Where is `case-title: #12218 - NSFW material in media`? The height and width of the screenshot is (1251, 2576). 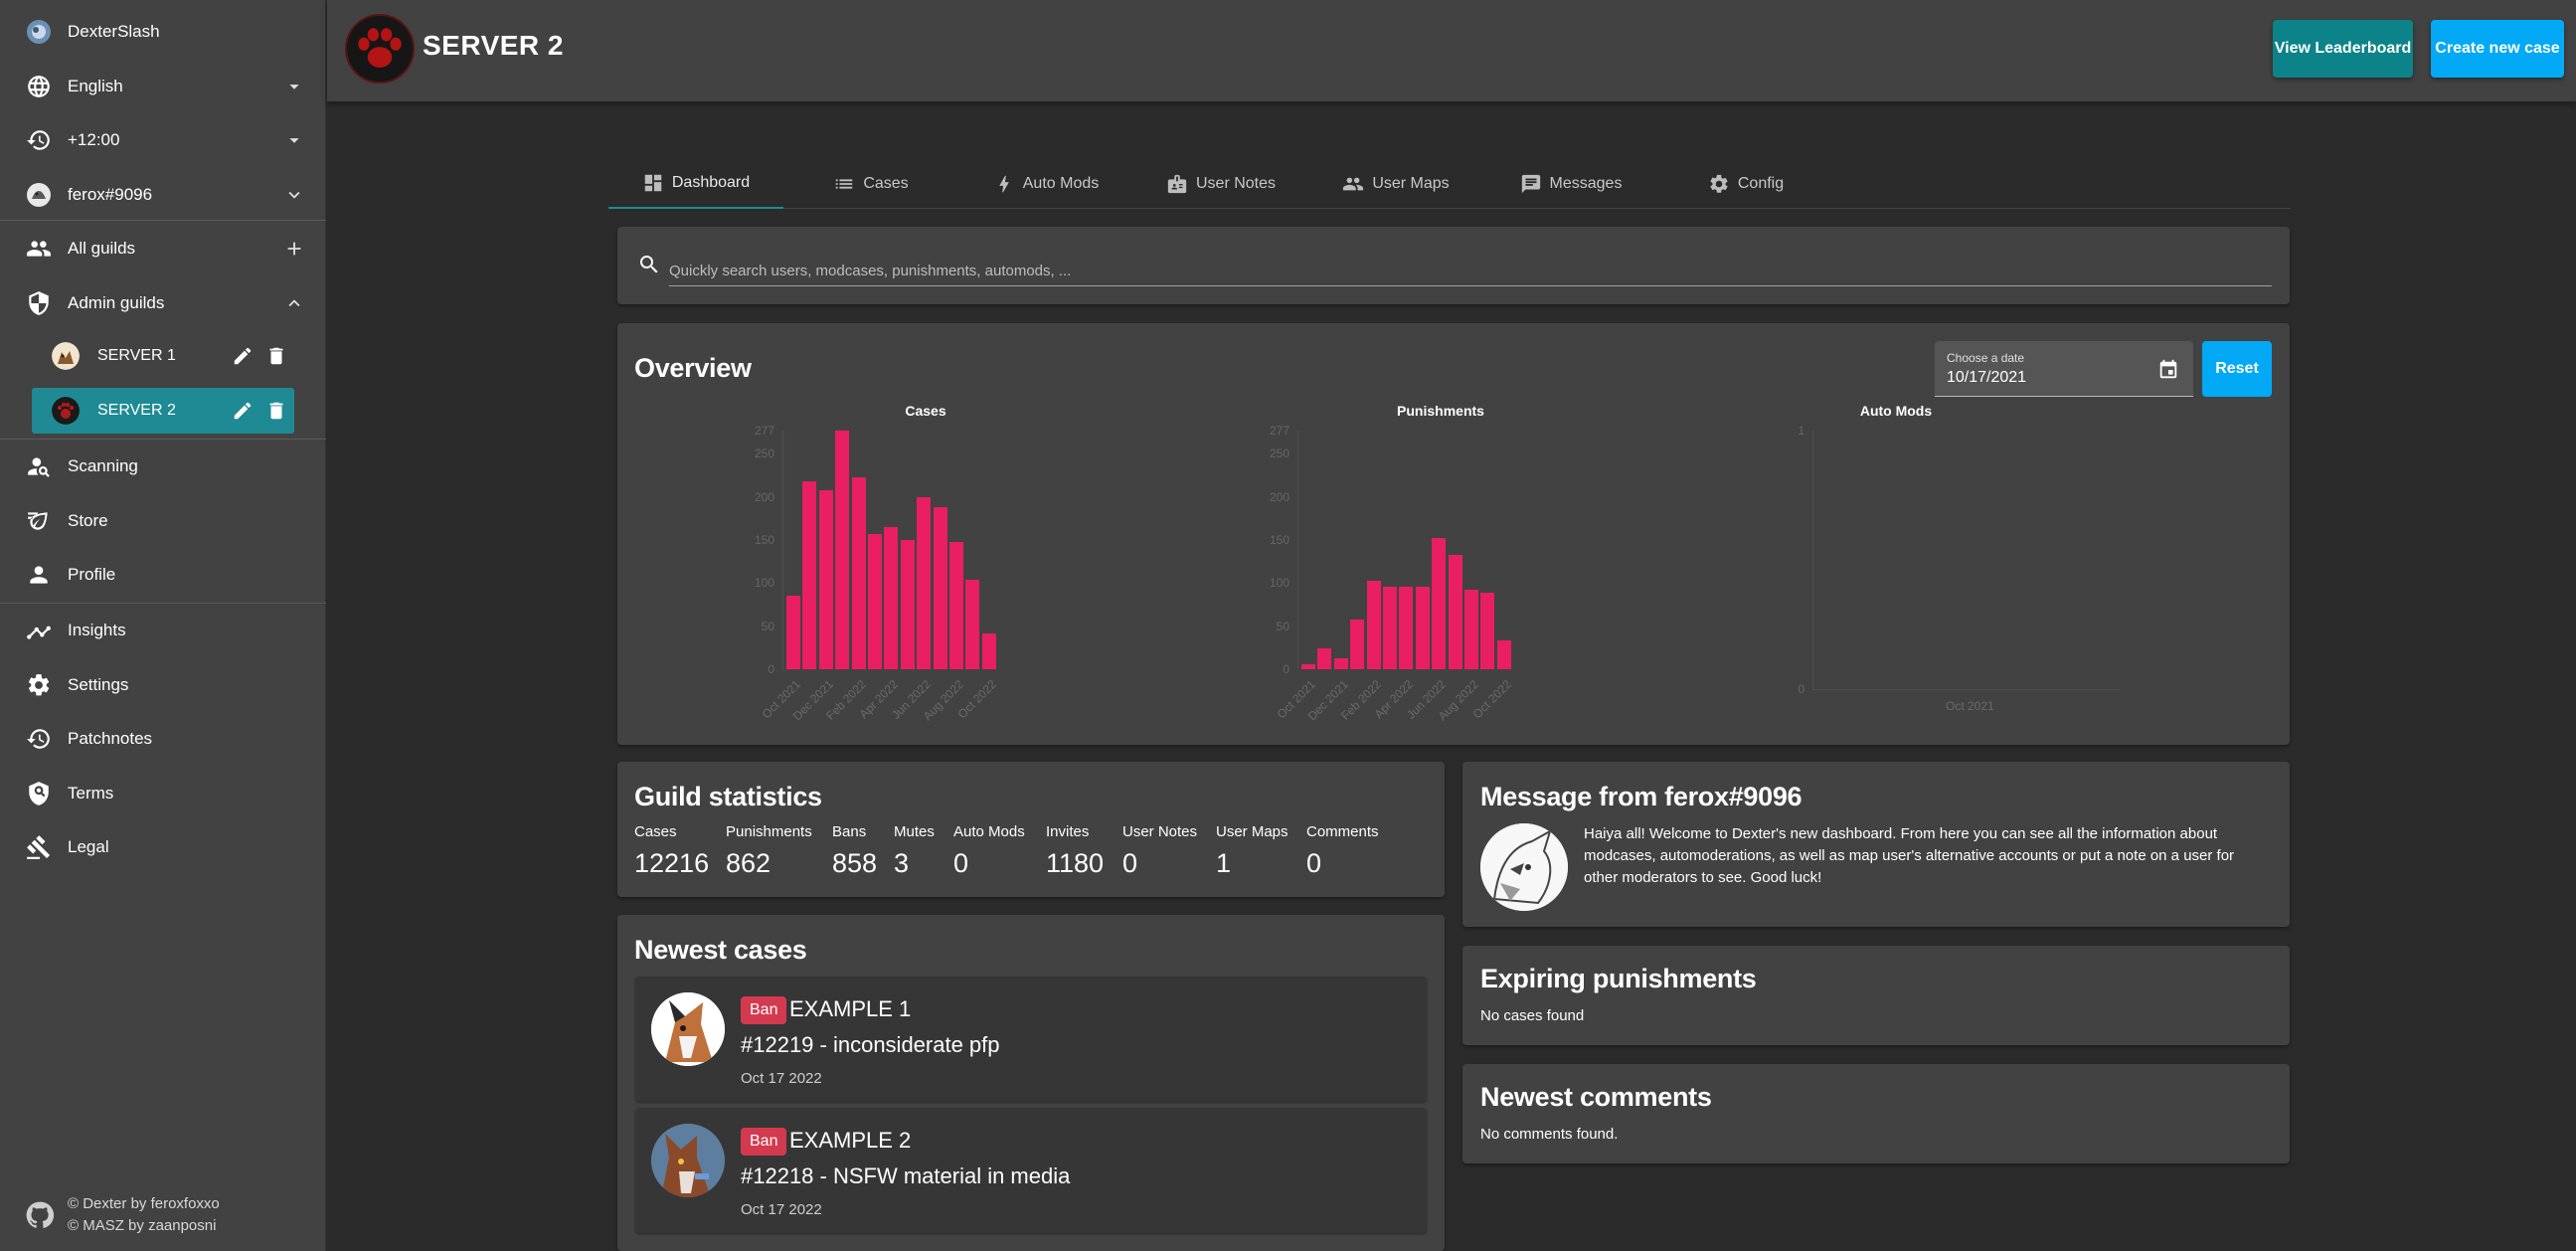 case-title: #12218 - NSFW material in media is located at coordinates (906, 1175).